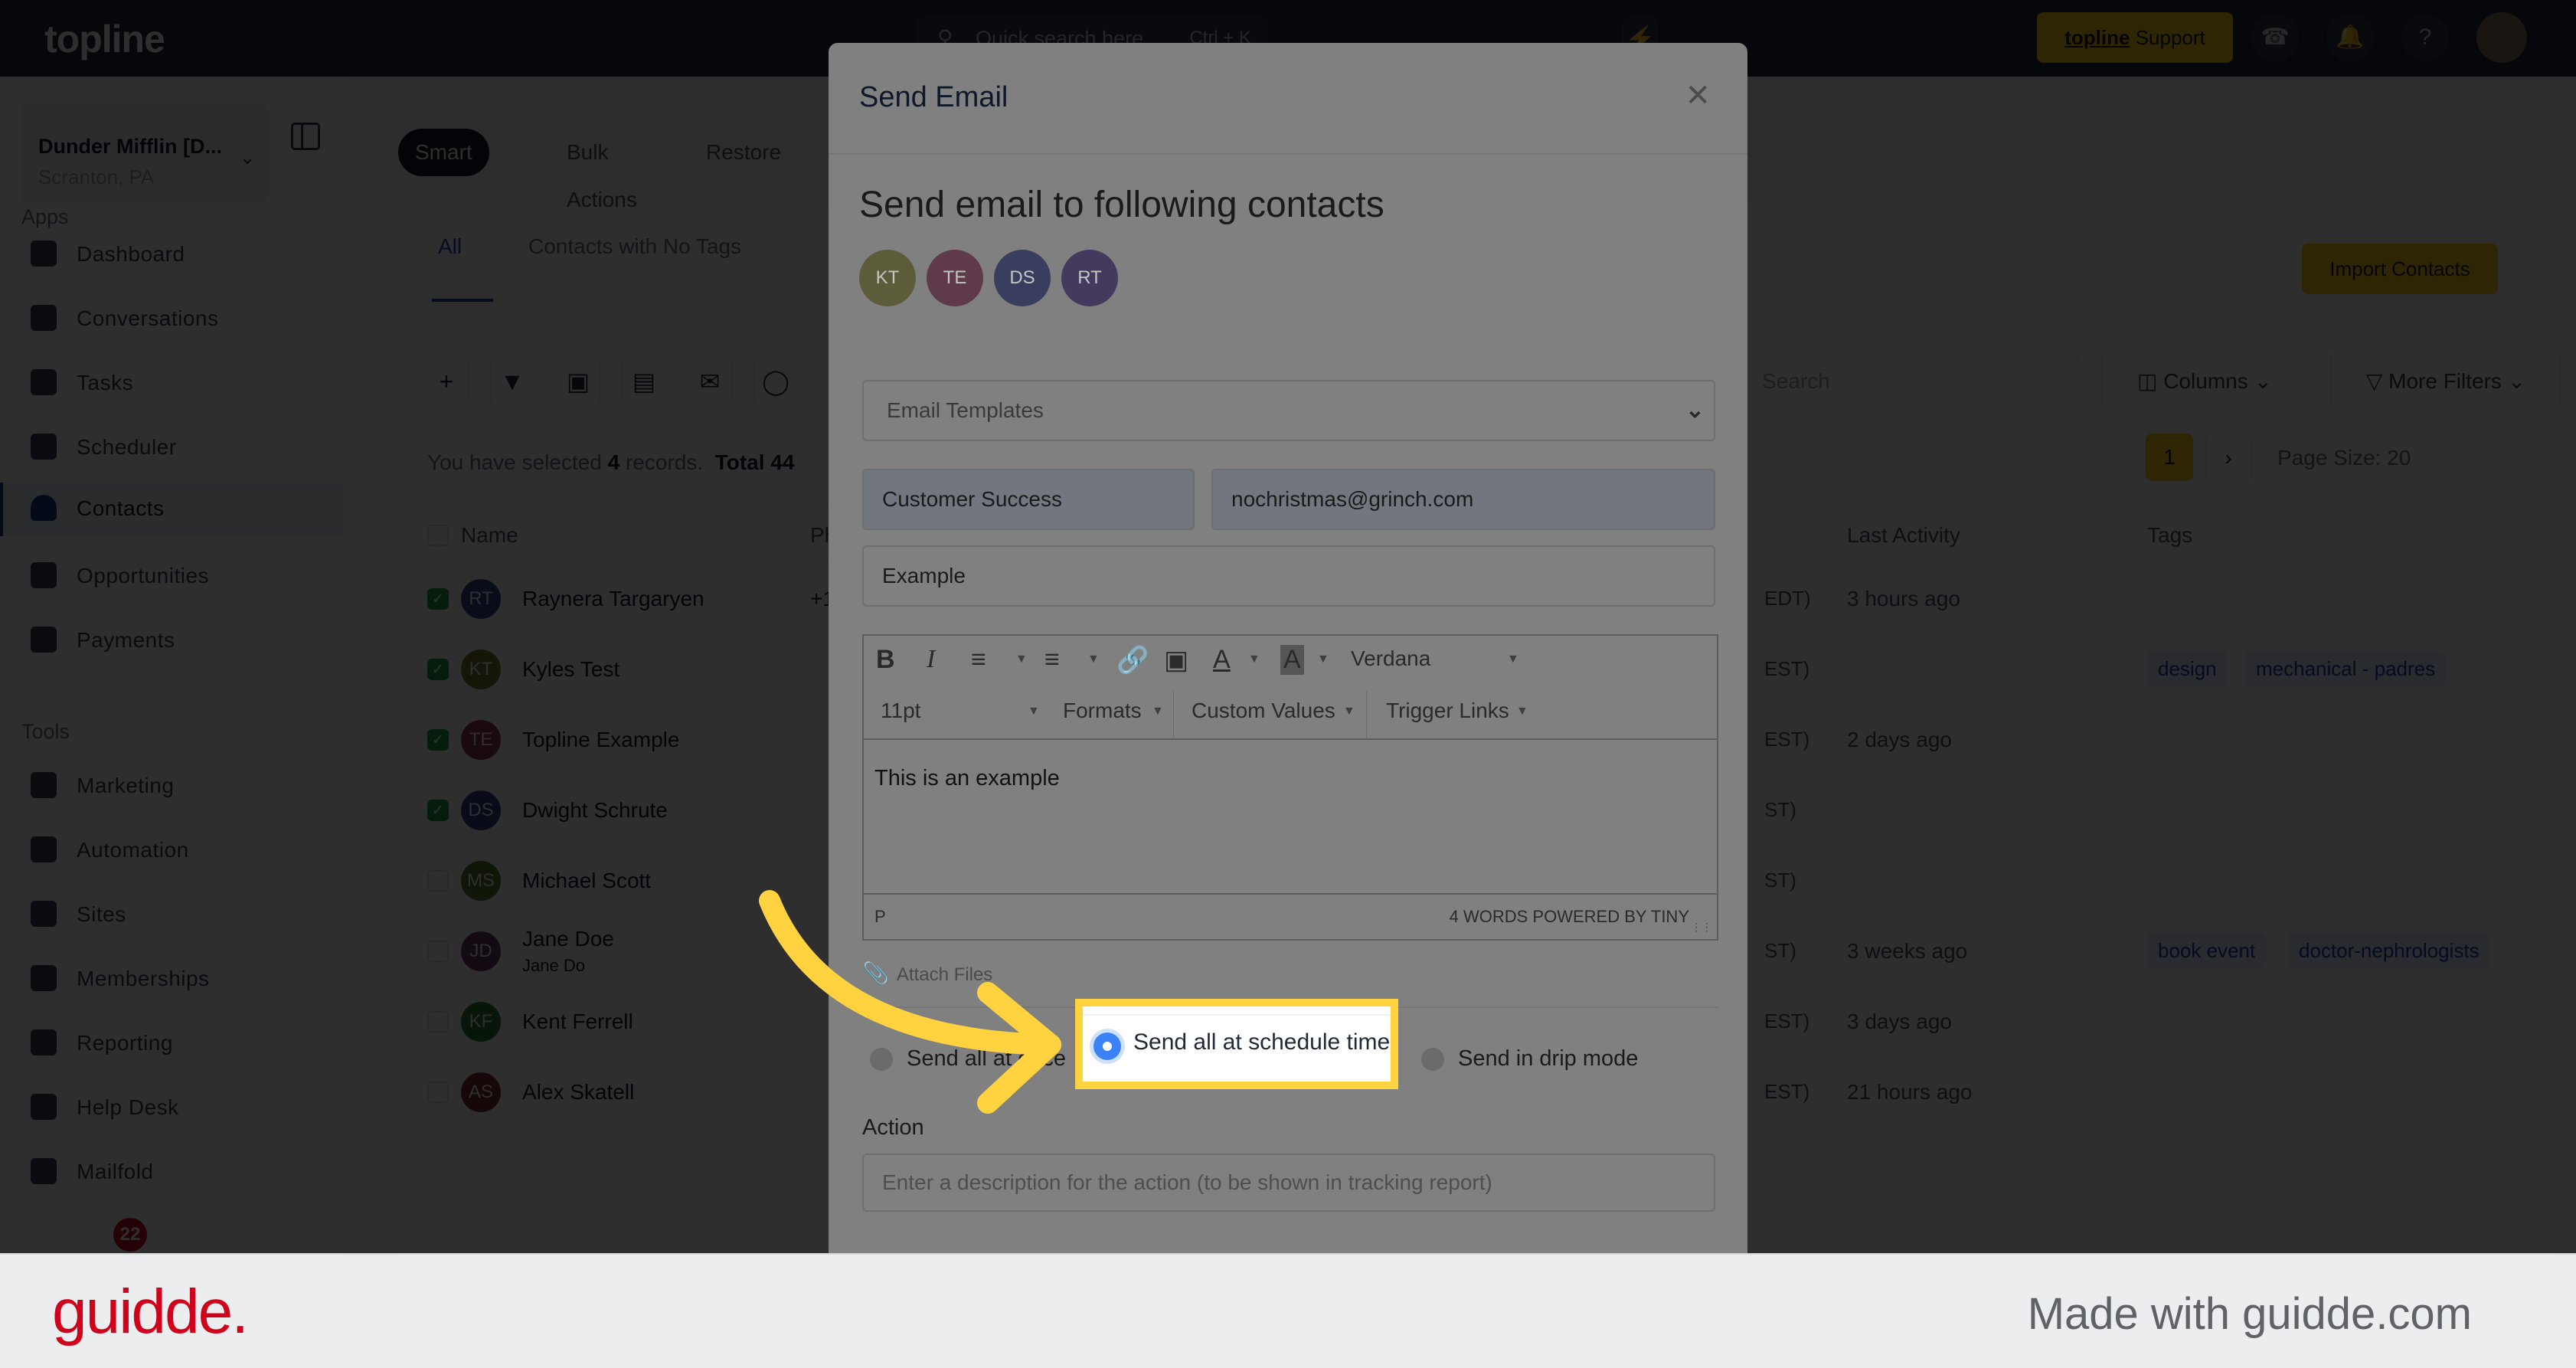 Image resolution: width=2576 pixels, height=1368 pixels. Describe the element at coordinates (1323, 659) in the screenshot. I see `background-color-dropdown-icon: ▼` at that location.